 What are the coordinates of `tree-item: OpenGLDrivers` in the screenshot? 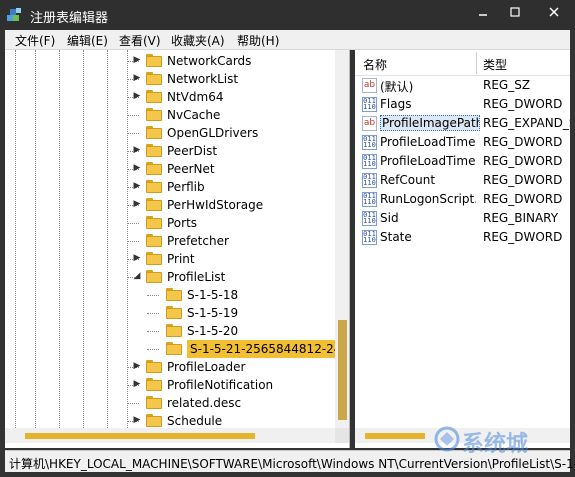 It's located at (170, 133).